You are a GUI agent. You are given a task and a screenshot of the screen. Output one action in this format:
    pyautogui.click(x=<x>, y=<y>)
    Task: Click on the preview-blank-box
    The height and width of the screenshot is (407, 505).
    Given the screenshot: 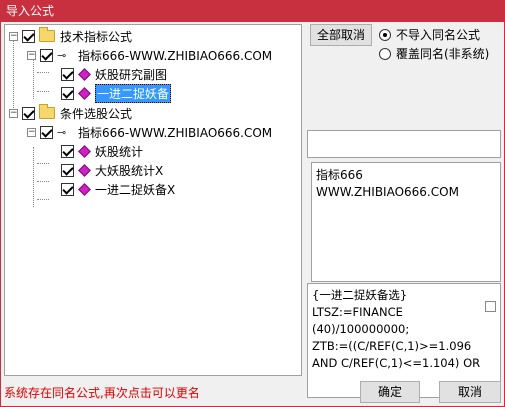 What is the action you would take?
    pyautogui.click(x=404, y=144)
    